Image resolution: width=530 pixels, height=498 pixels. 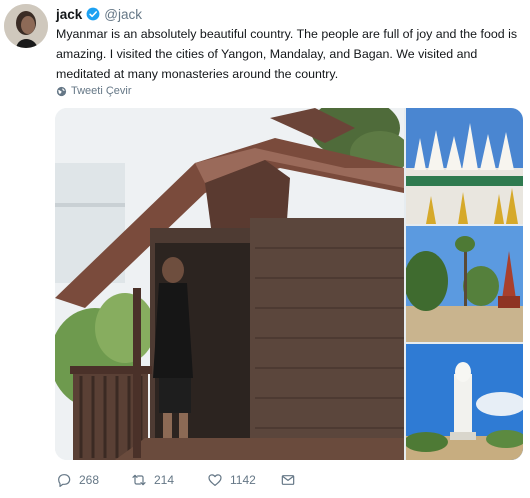 I want to click on photo-white-pagodas, so click(x=464, y=166).